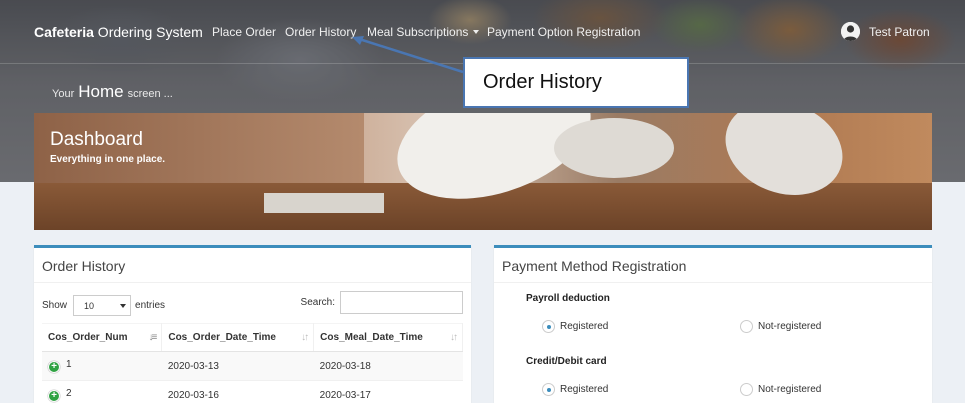 The image size is (965, 403). Describe the element at coordinates (780, 389) in the screenshot. I see `card-not-registered-radio: Not-registered` at that location.